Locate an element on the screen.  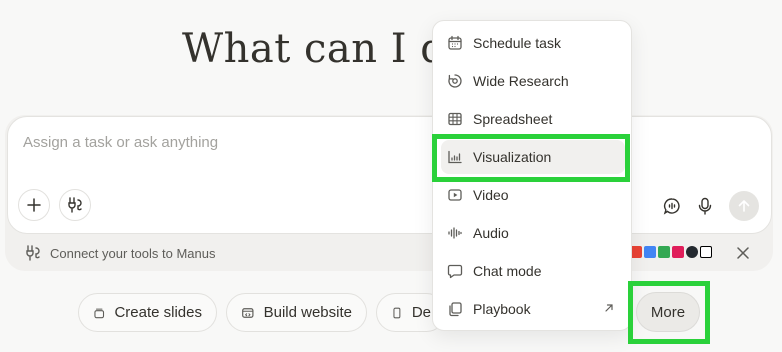
close-icon is located at coordinates (743, 253).